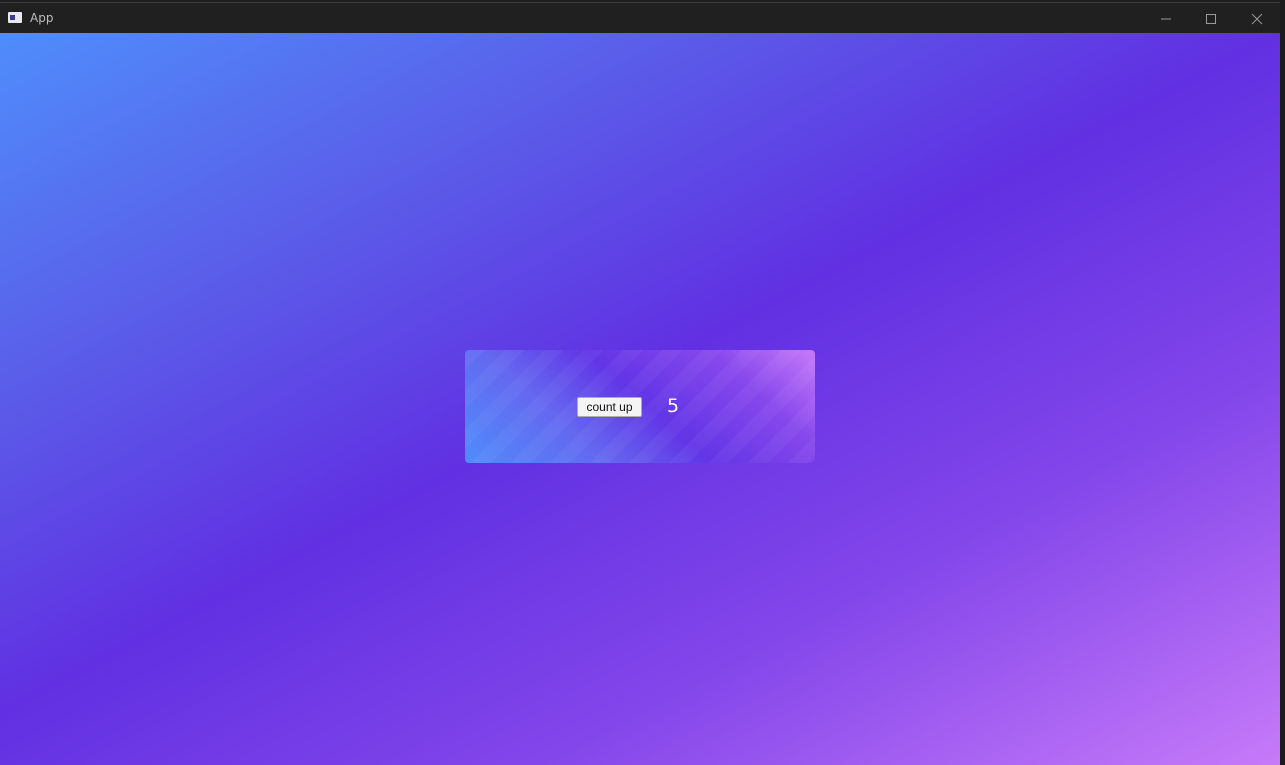  I want to click on close-button, so click(1257, 18).